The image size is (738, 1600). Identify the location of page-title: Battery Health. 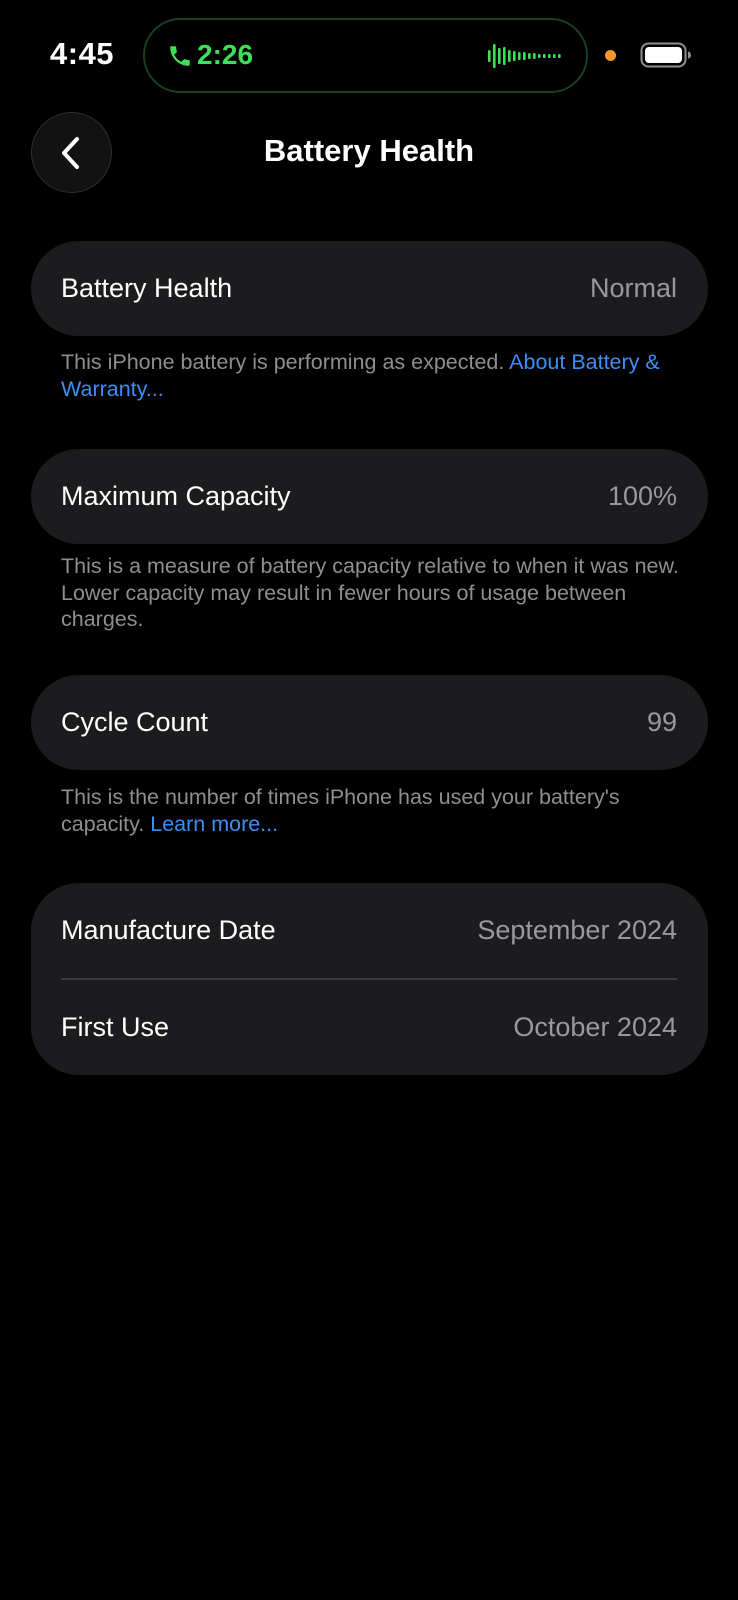
(369, 150).